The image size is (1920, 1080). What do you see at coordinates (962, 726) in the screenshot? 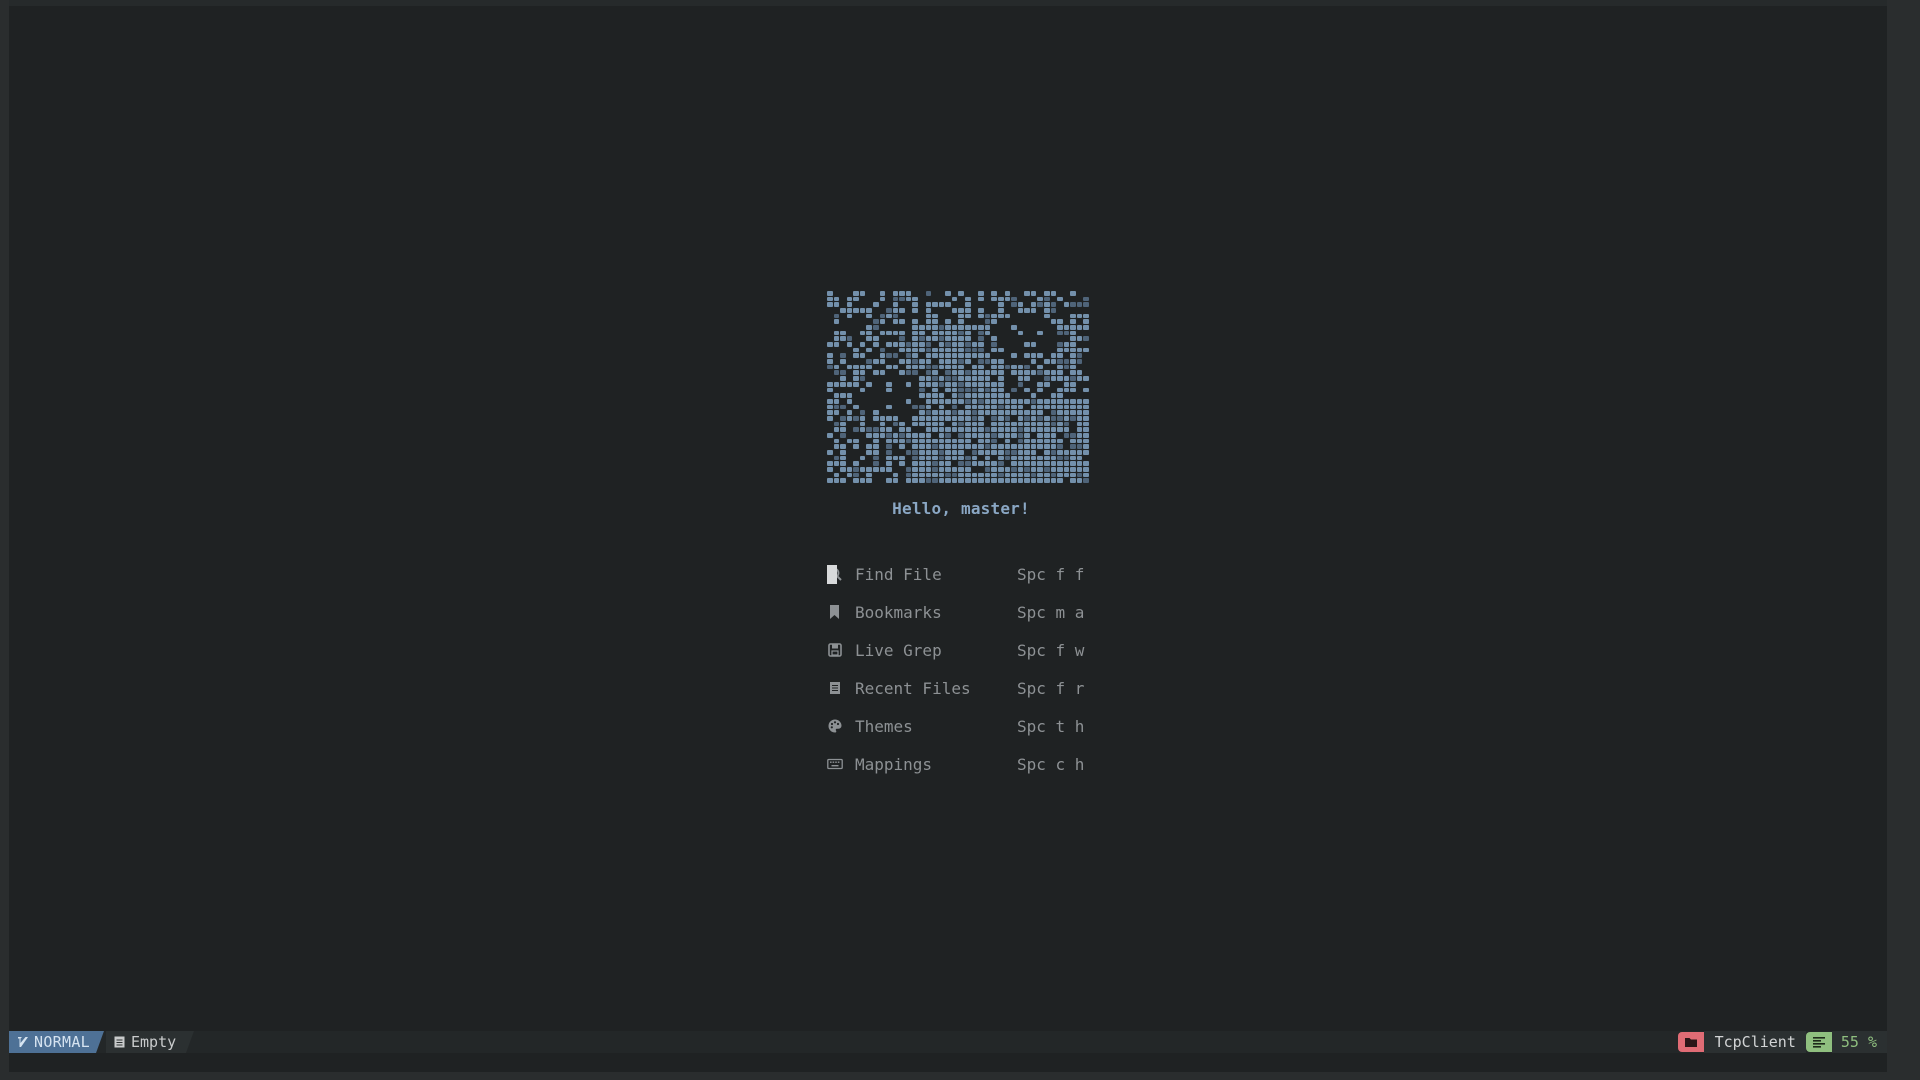
I see `menu-item-themes: Themes Spc t h` at bounding box center [962, 726].